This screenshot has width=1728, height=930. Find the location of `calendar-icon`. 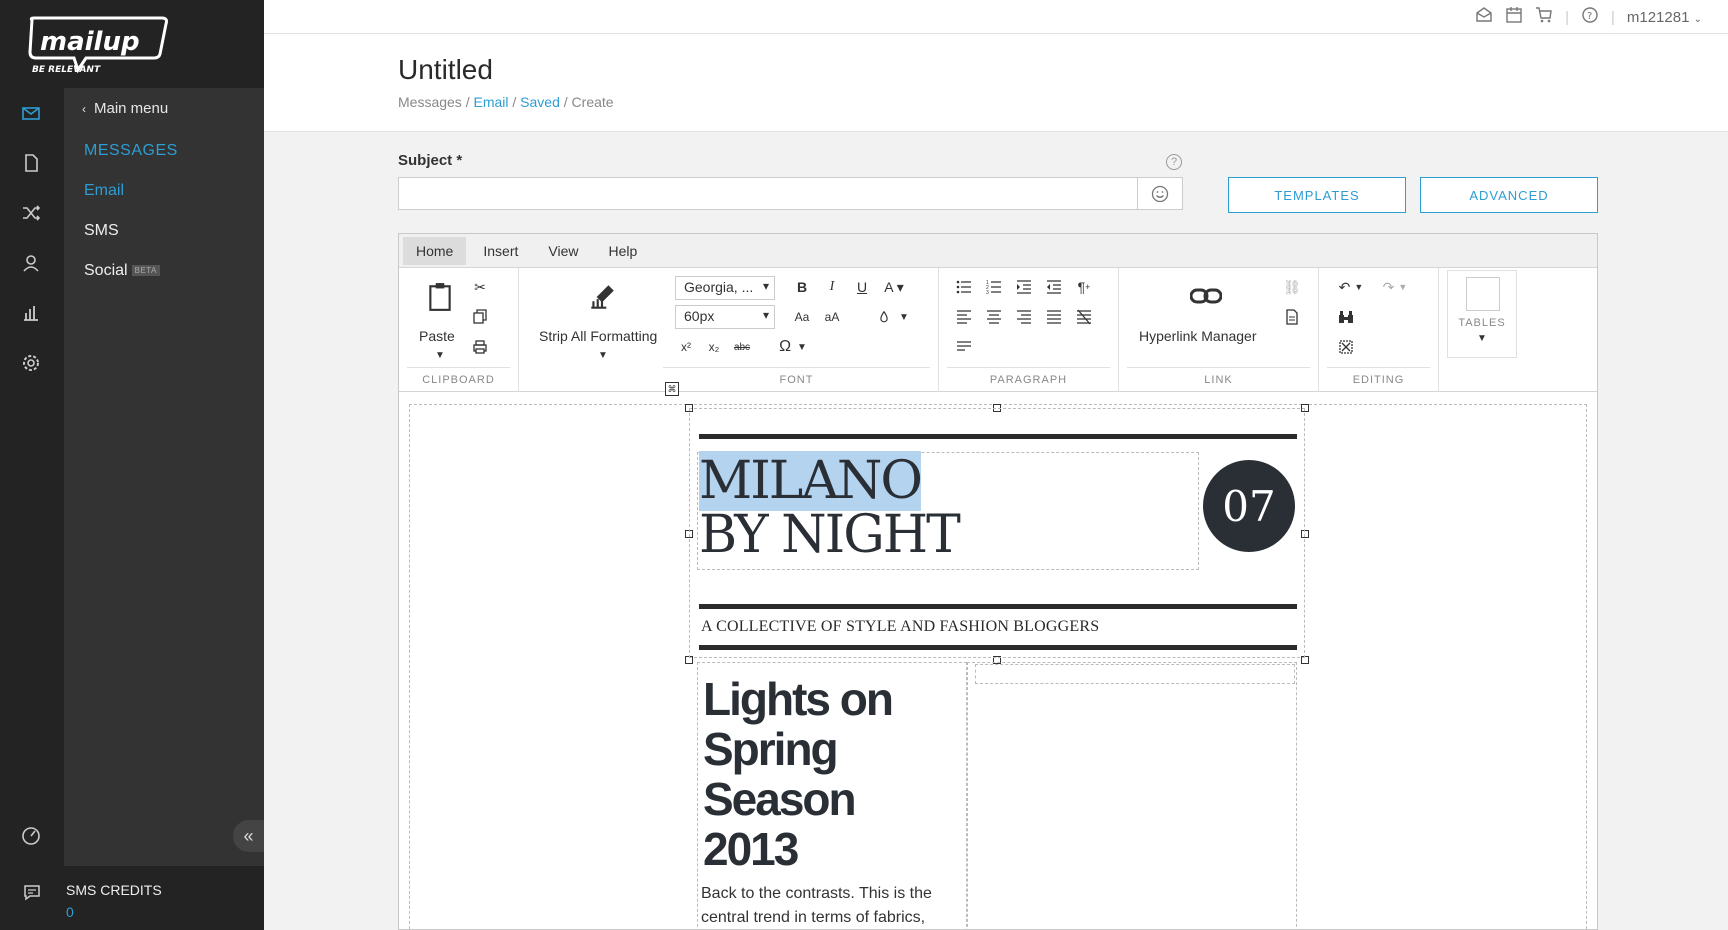

calendar-icon is located at coordinates (1514, 17).